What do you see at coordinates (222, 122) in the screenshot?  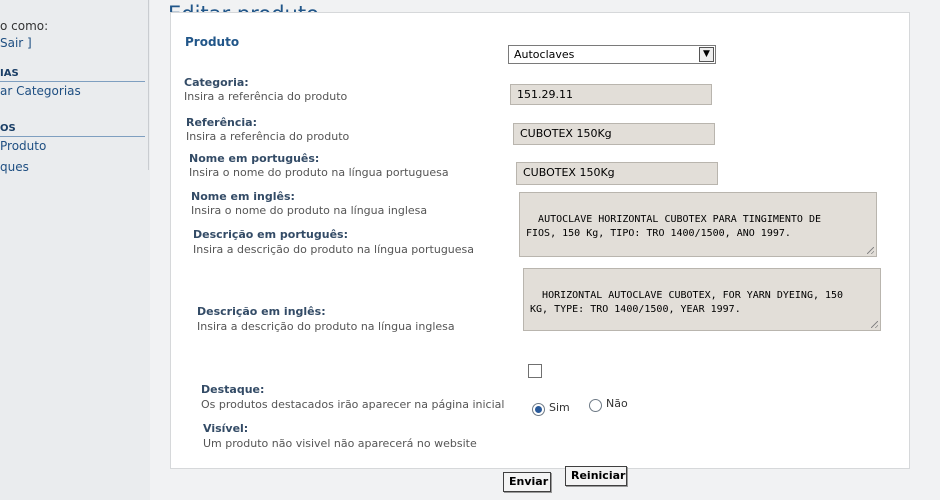 I see `reference-label: Referência:` at bounding box center [222, 122].